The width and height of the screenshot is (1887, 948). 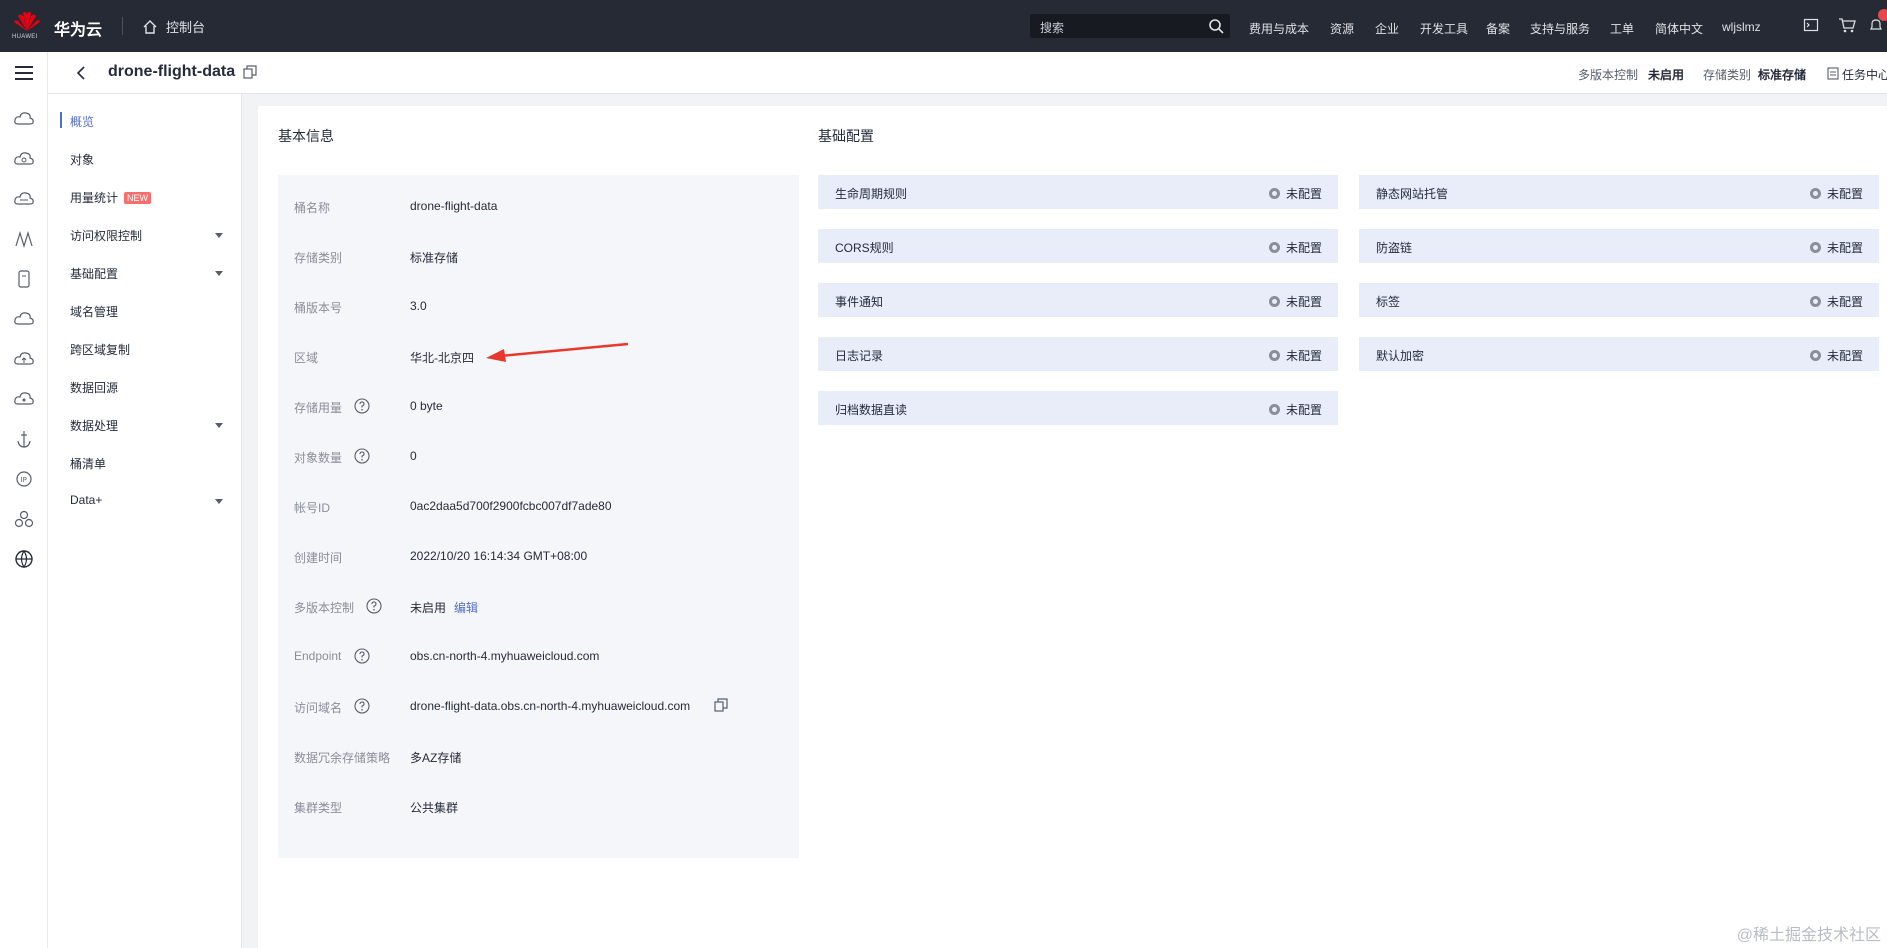 I want to click on info-value: 0 byte, so click(x=426, y=406).